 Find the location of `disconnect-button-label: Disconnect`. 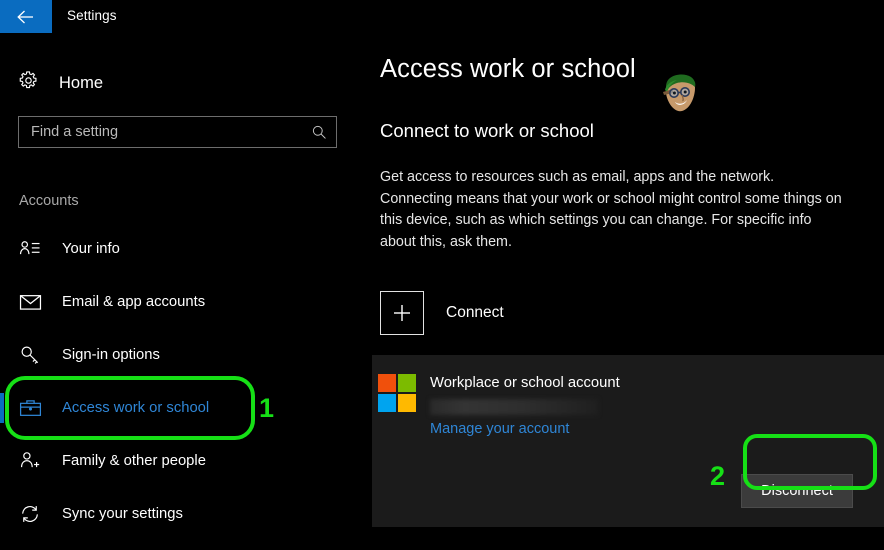

disconnect-button-label: Disconnect is located at coordinates (797, 491).